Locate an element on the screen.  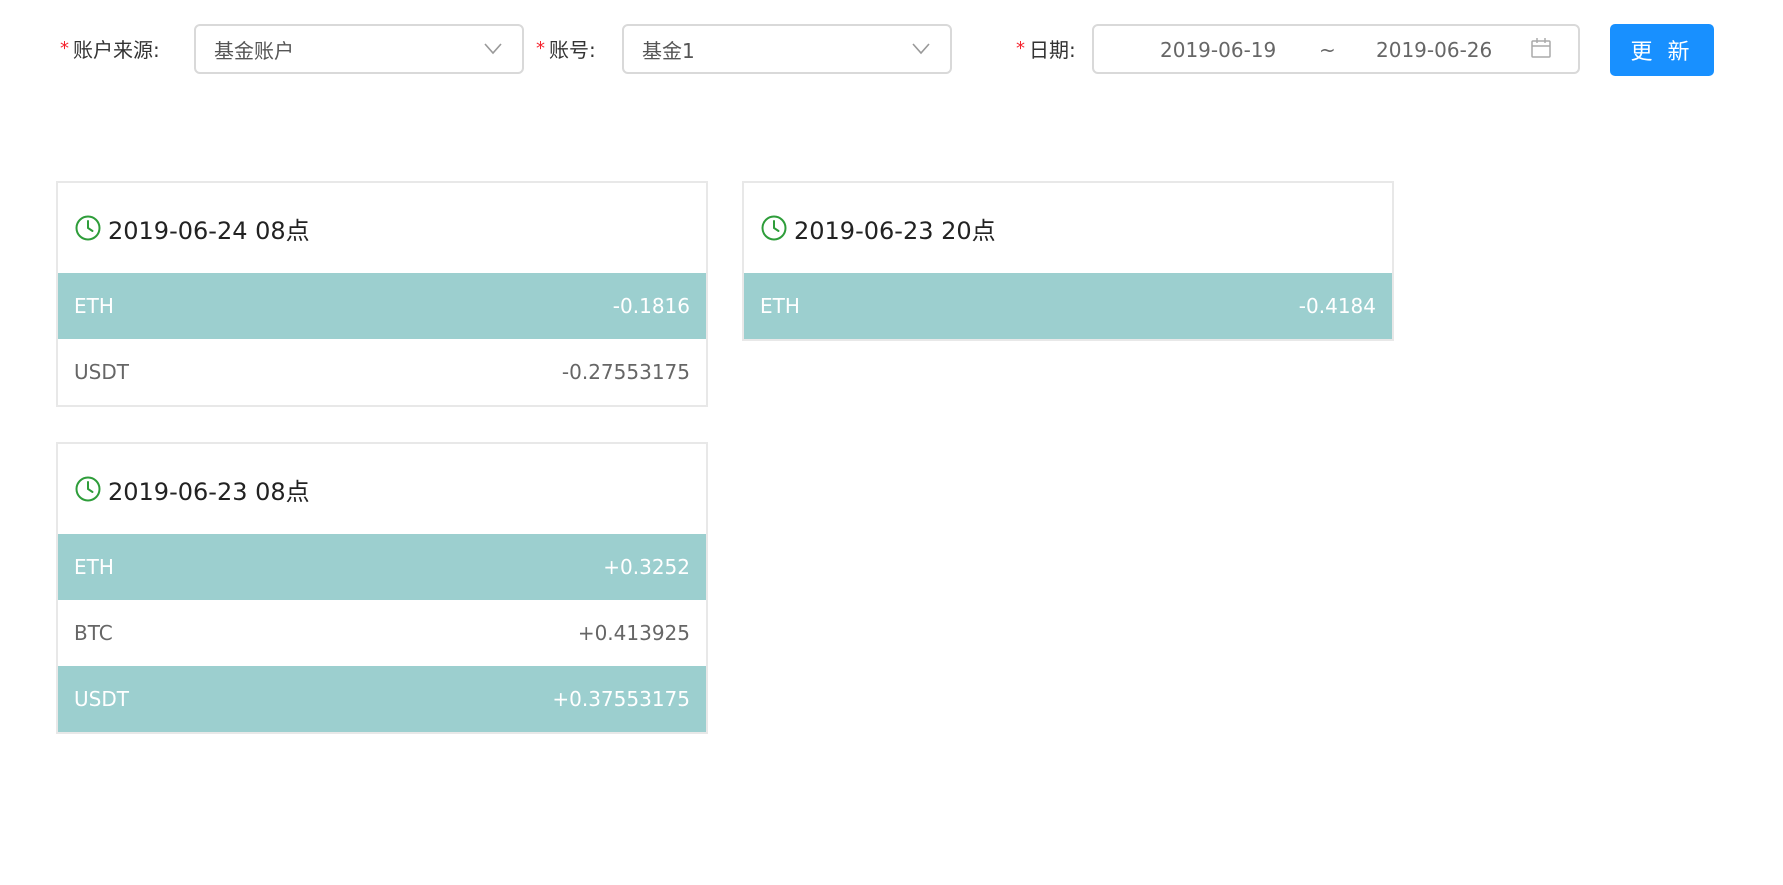
change-value: -0.1816 is located at coordinates (651, 306).